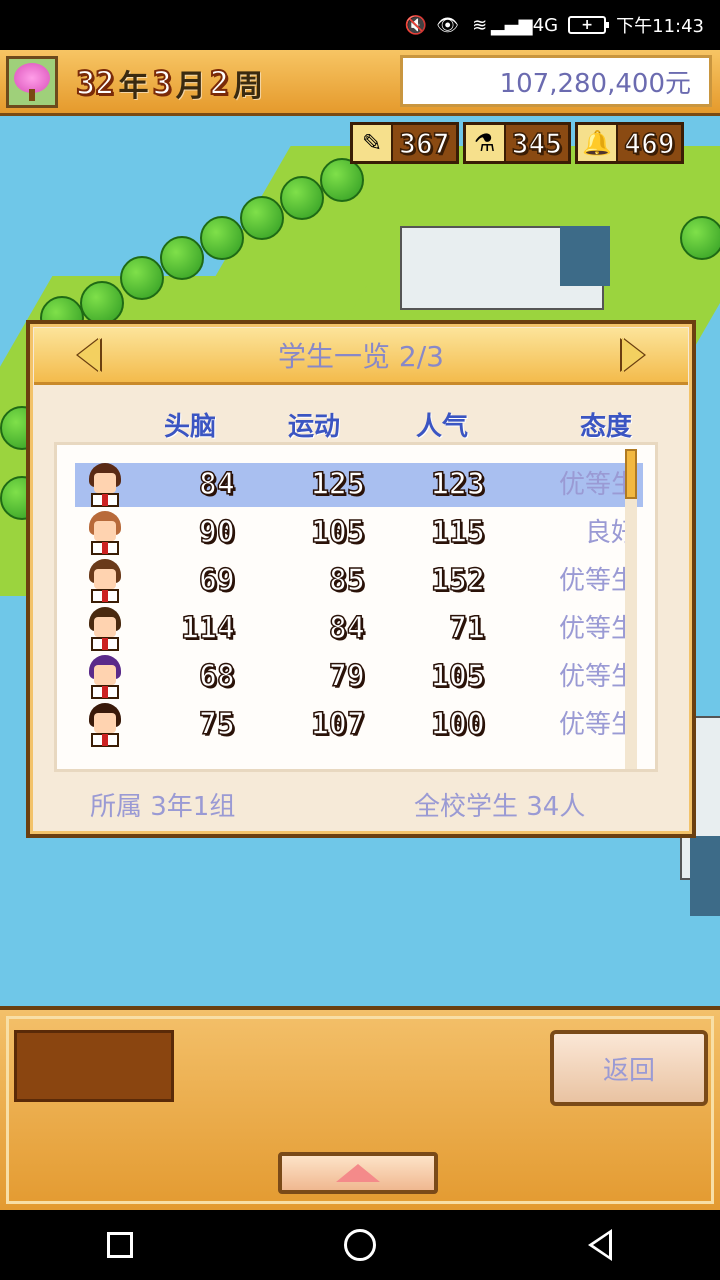  What do you see at coordinates (163, 807) in the screenshot?
I see `class-label: 所属 3年1组` at bounding box center [163, 807].